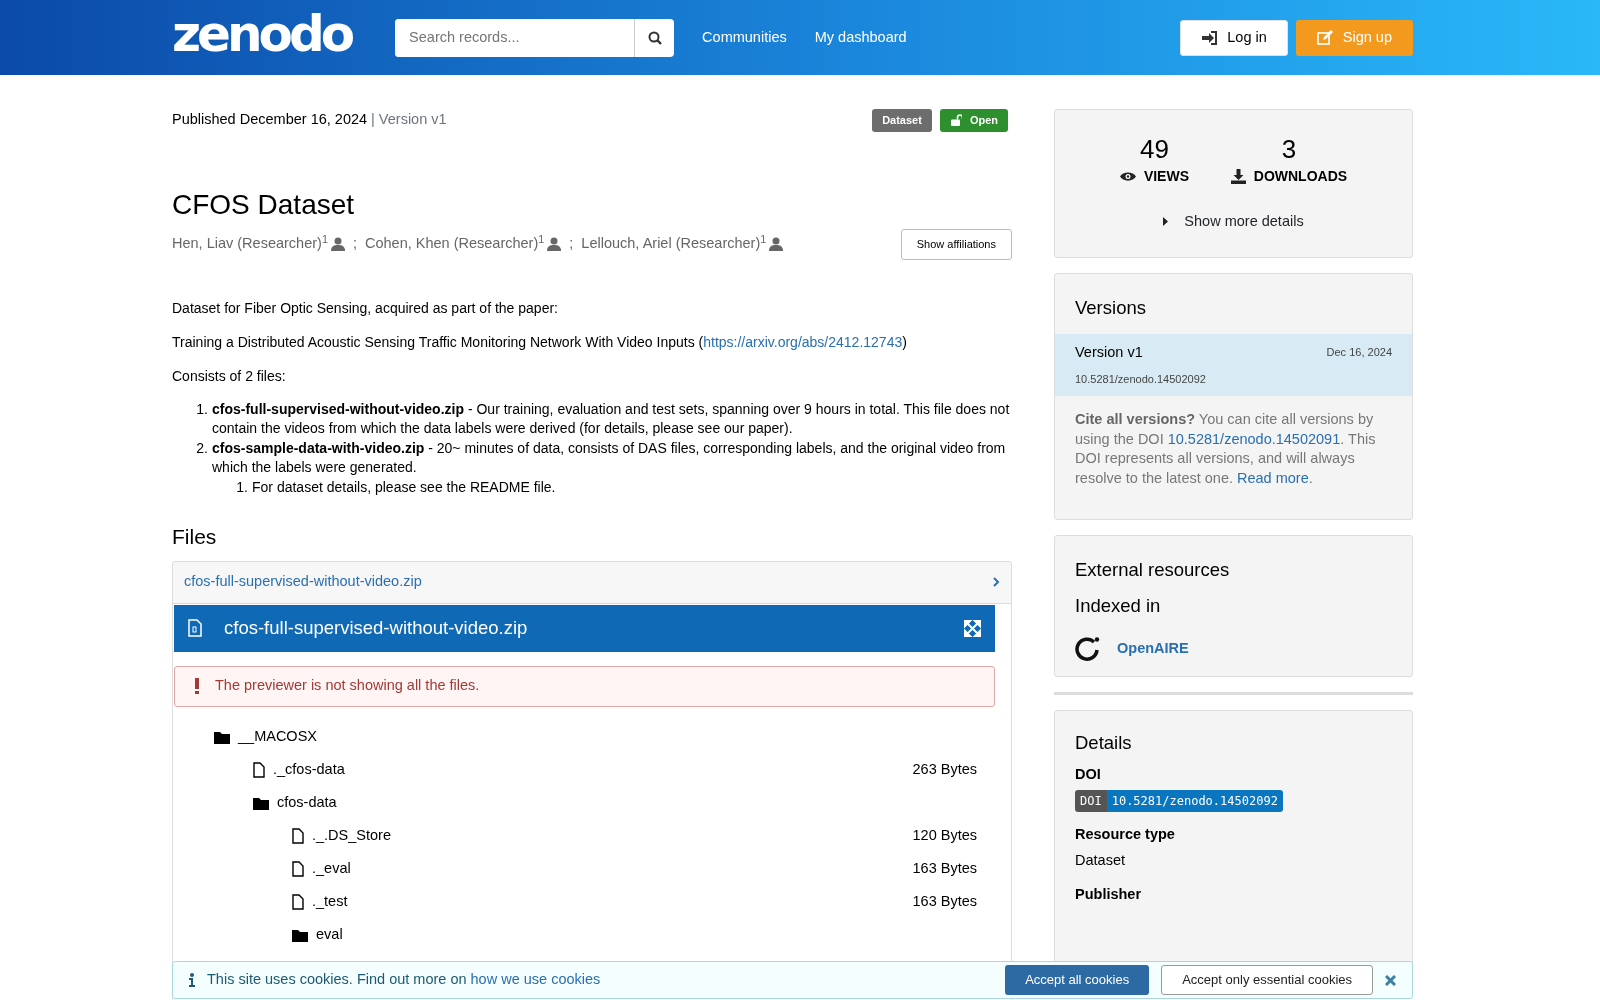 Image resolution: width=1600 pixels, height=1000 pixels. Describe the element at coordinates (1166, 222) in the screenshot. I see `caret-right-icon` at that location.